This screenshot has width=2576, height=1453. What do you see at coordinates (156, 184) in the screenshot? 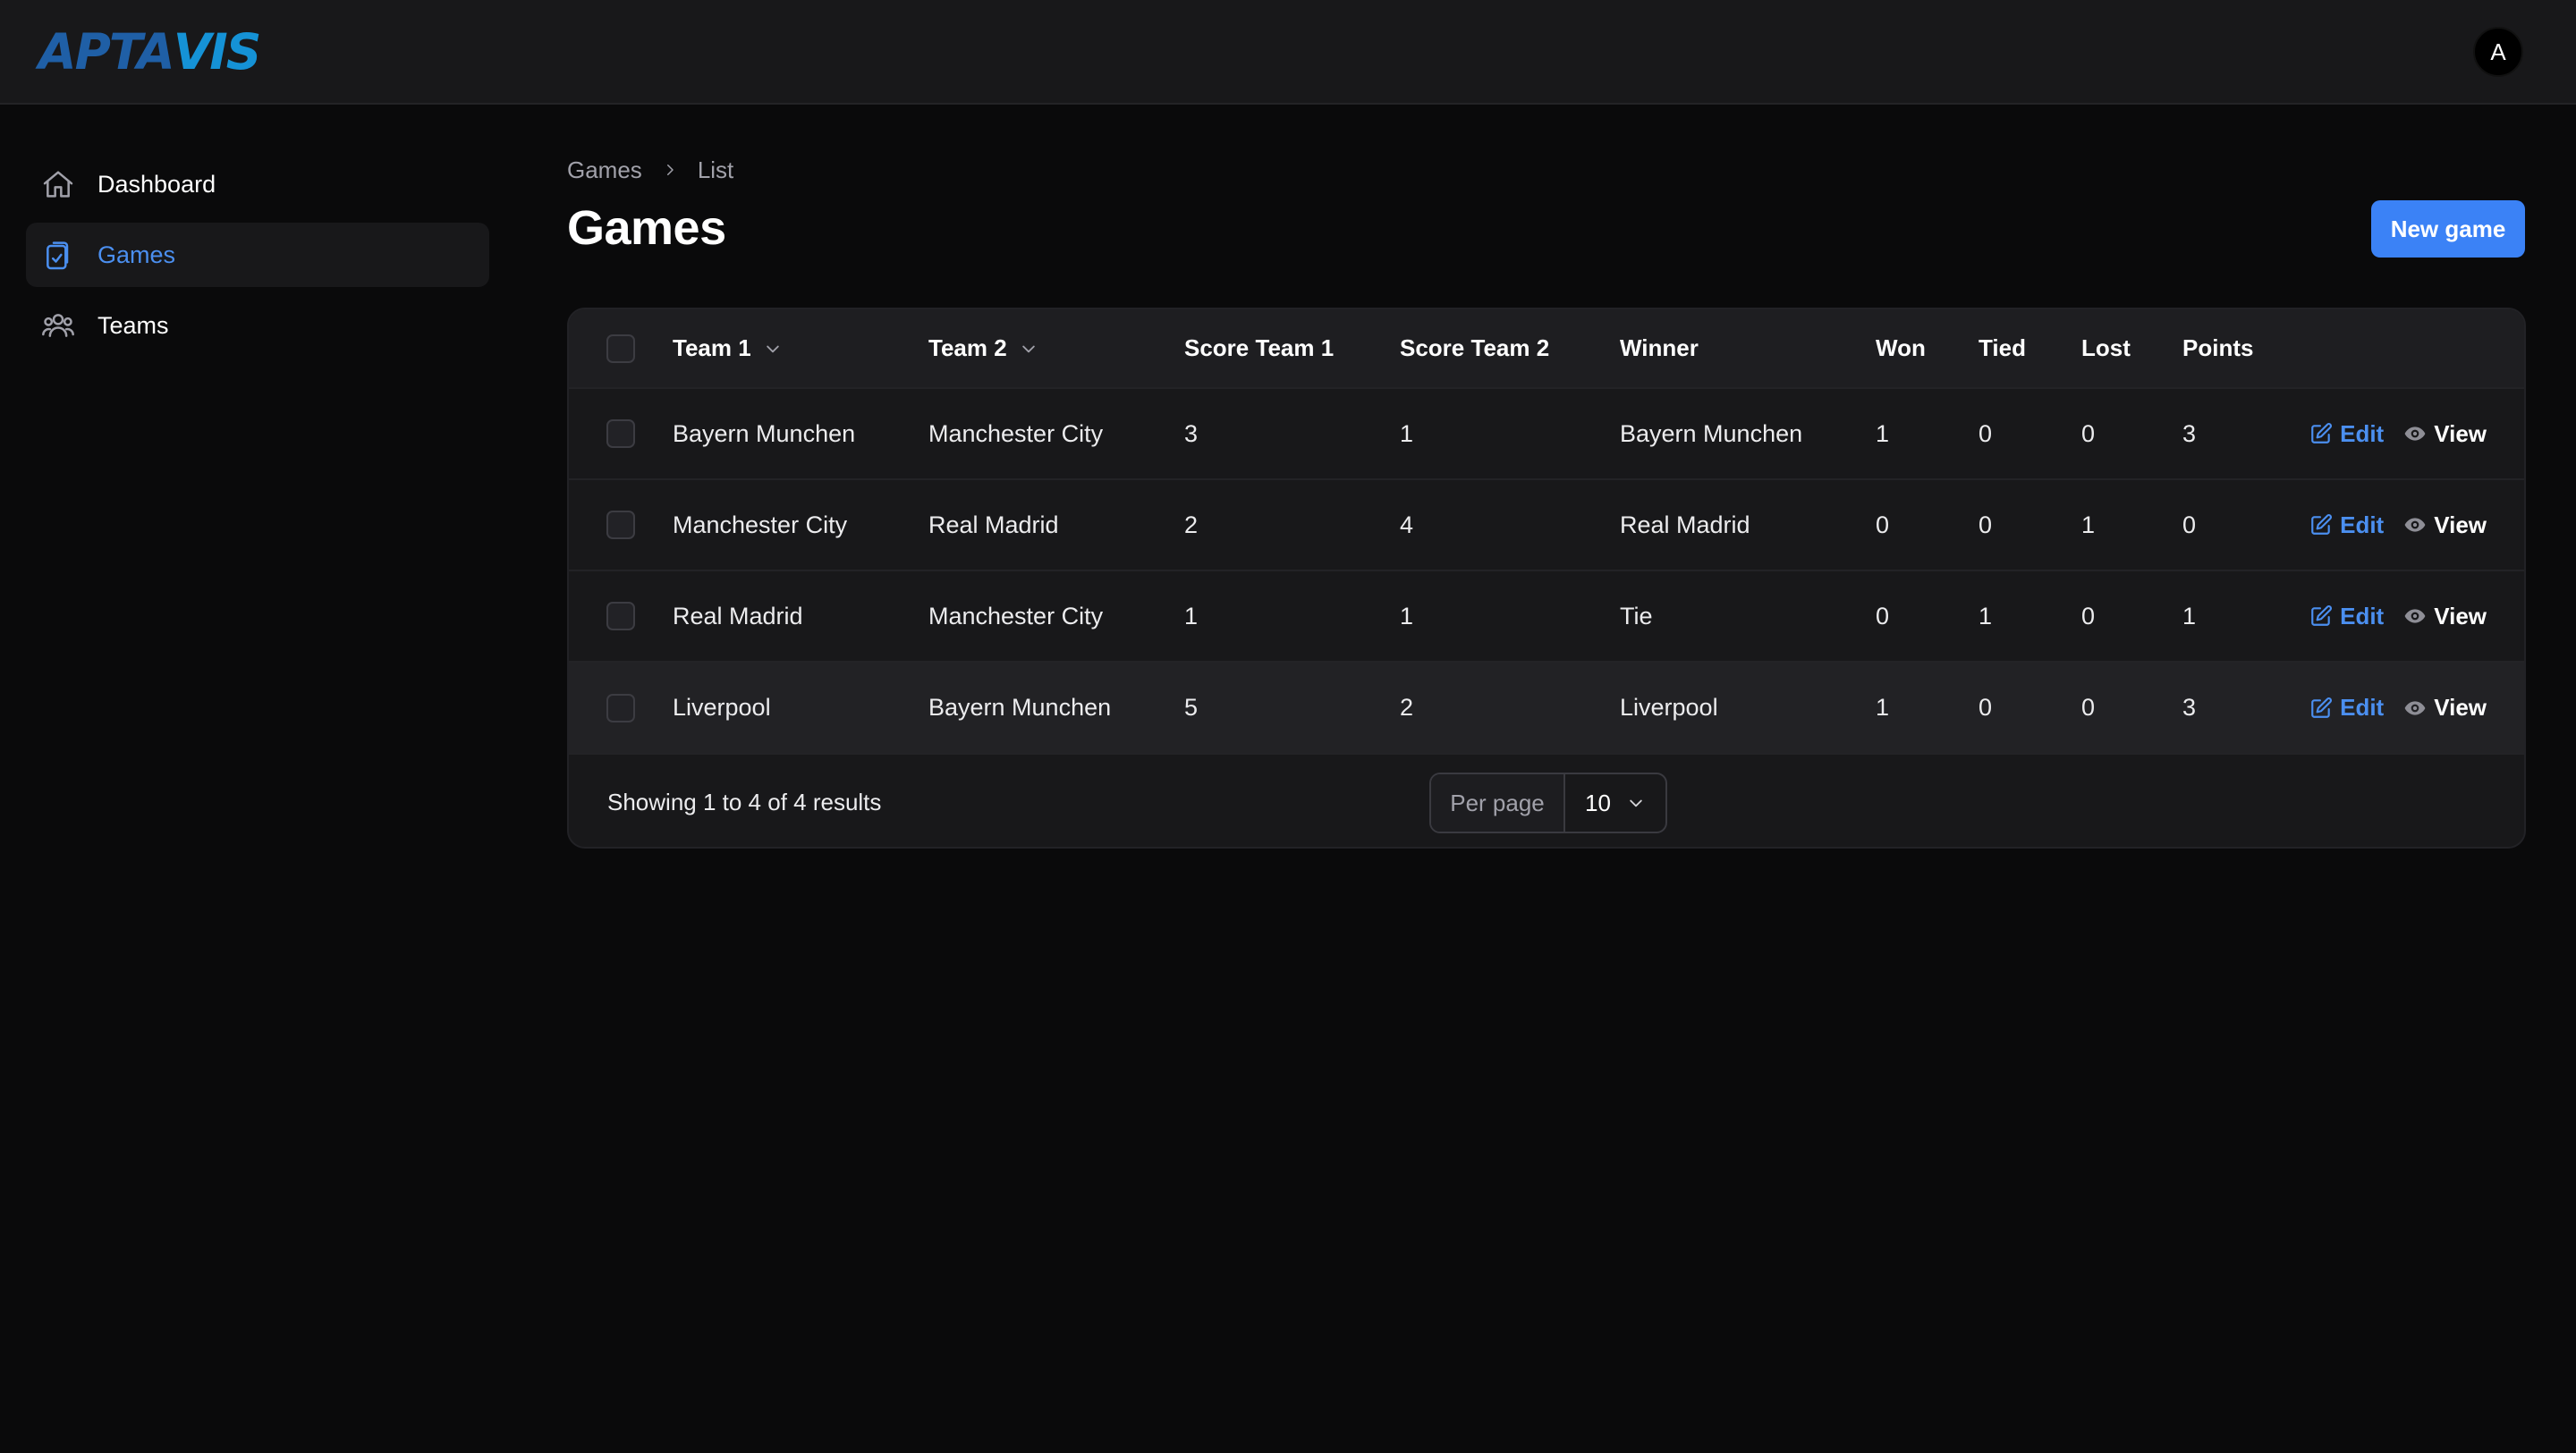
I see `sidebar-item-label: Dashboard` at bounding box center [156, 184].